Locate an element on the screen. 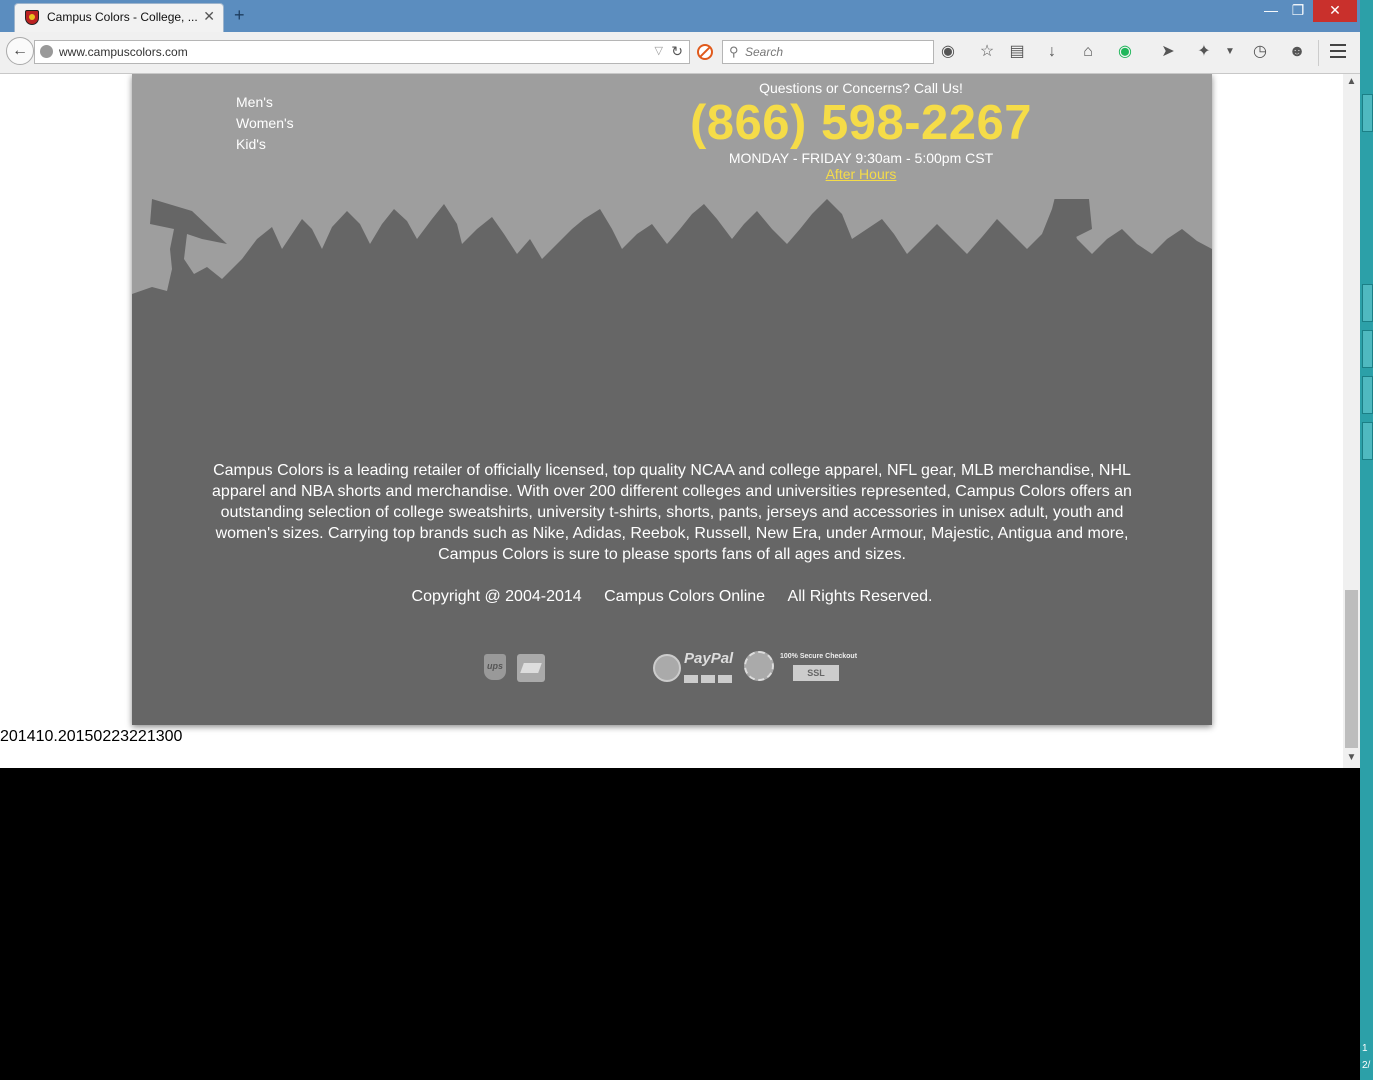  reading-list-icon: ▤ is located at coordinates (1017, 52).